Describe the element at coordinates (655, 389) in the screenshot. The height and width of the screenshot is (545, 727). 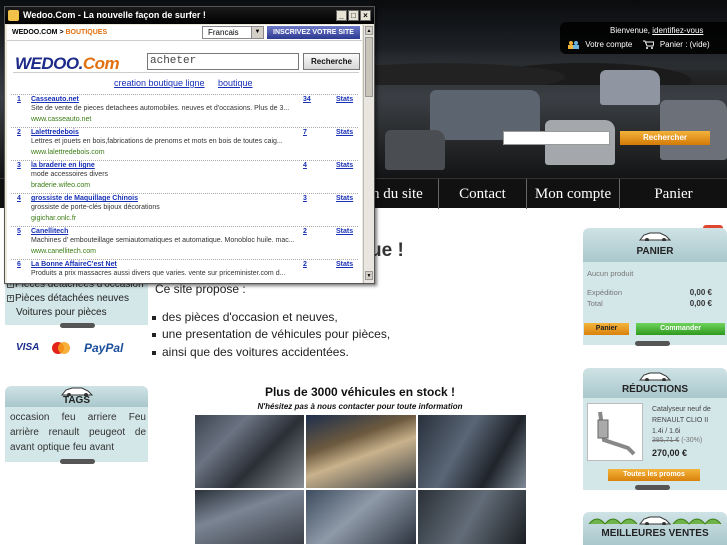
I see `reductions-title: RÉDUCTIONS` at that location.